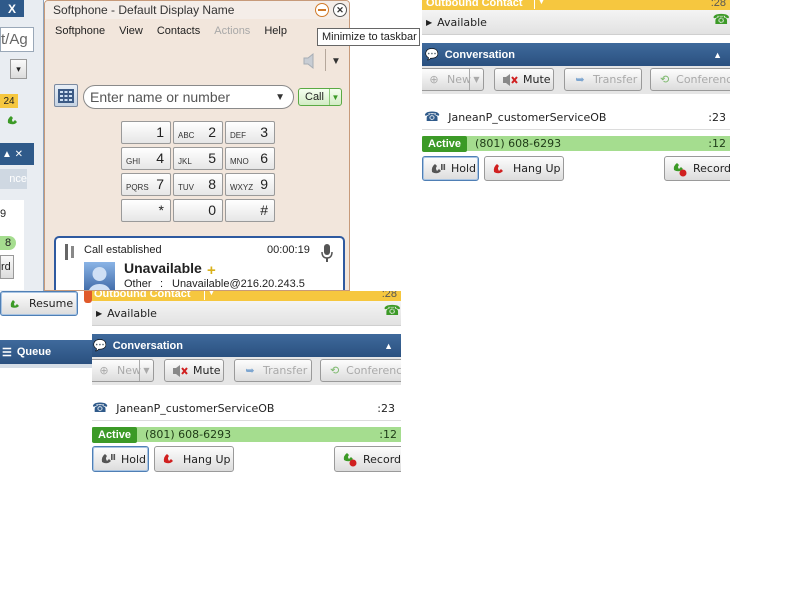 This screenshot has width=810, height=610. I want to click on menu-softphone: Softphone, so click(80, 34).